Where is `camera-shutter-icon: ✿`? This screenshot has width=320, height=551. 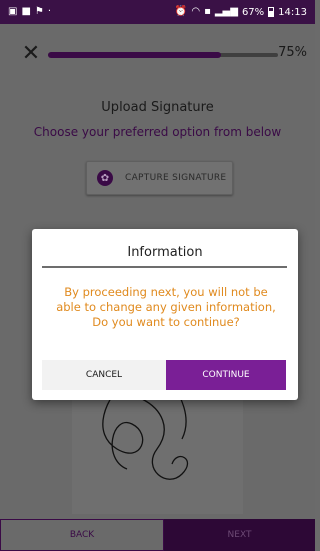 camera-shutter-icon: ✿ is located at coordinates (105, 178).